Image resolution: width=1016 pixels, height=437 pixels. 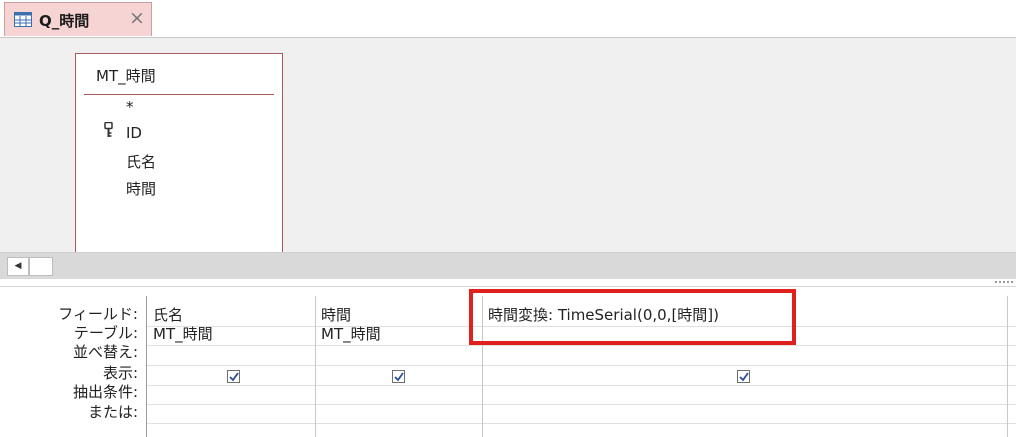 What do you see at coordinates (336, 315) in the screenshot?
I see `field-cell: 時間` at bounding box center [336, 315].